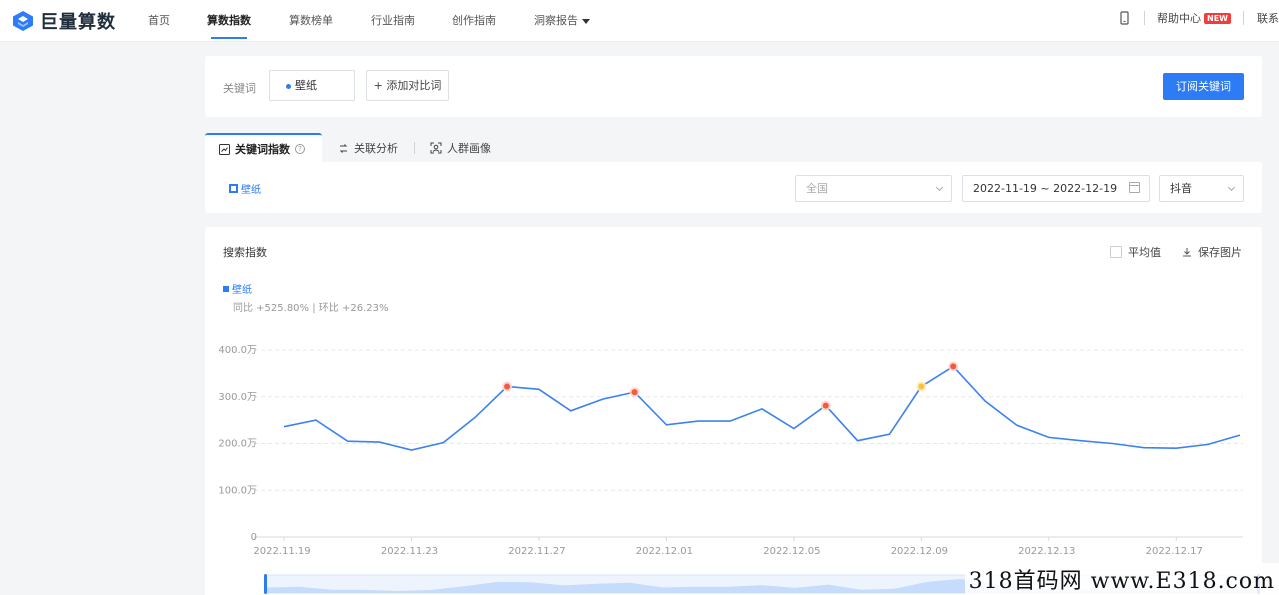 Image resolution: width=1279 pixels, height=595 pixels. Describe the element at coordinates (311, 20) in the screenshot. I see `nav-item-ranking: 算数榜单` at that location.